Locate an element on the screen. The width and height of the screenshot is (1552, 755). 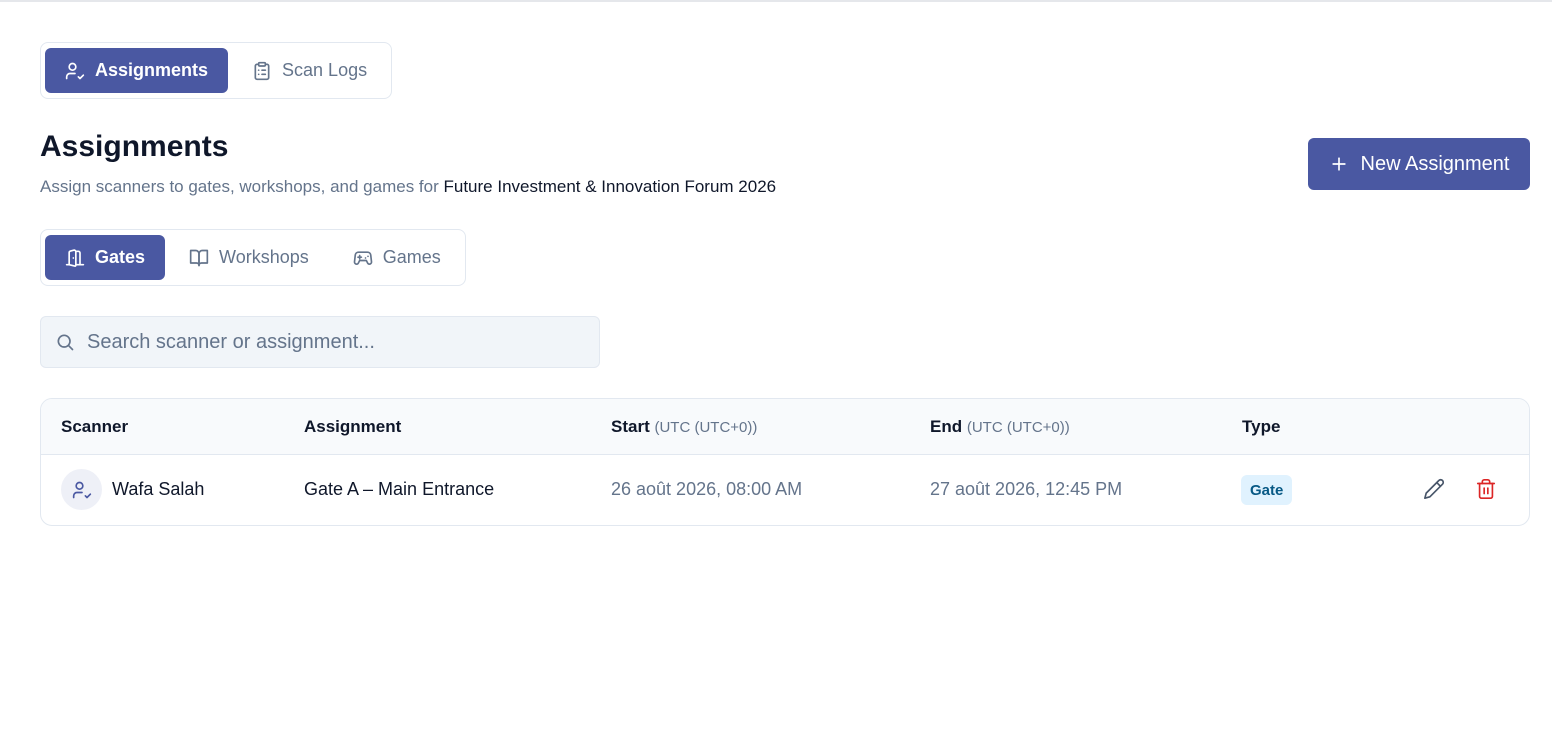
clipboard-list-icon is located at coordinates (262, 70).